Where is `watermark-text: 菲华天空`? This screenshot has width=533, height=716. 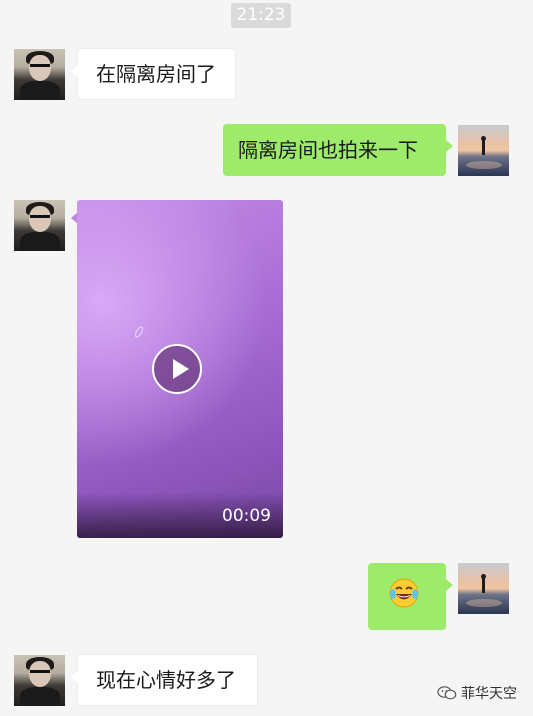
watermark-text: 菲华天空 is located at coordinates (489, 694).